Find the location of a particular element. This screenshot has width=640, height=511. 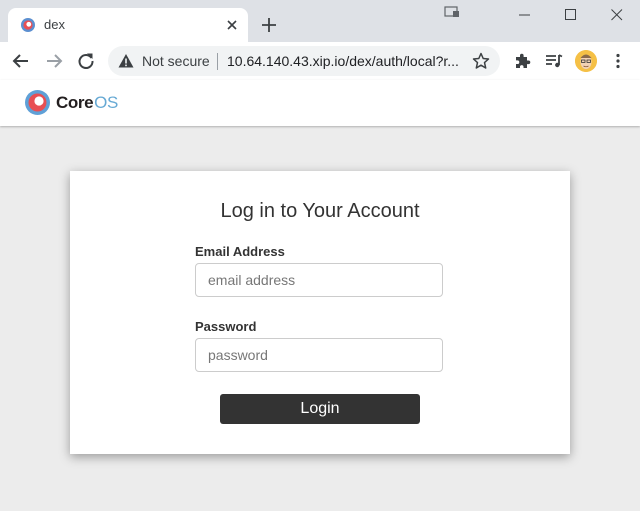

password-field is located at coordinates (319, 355).